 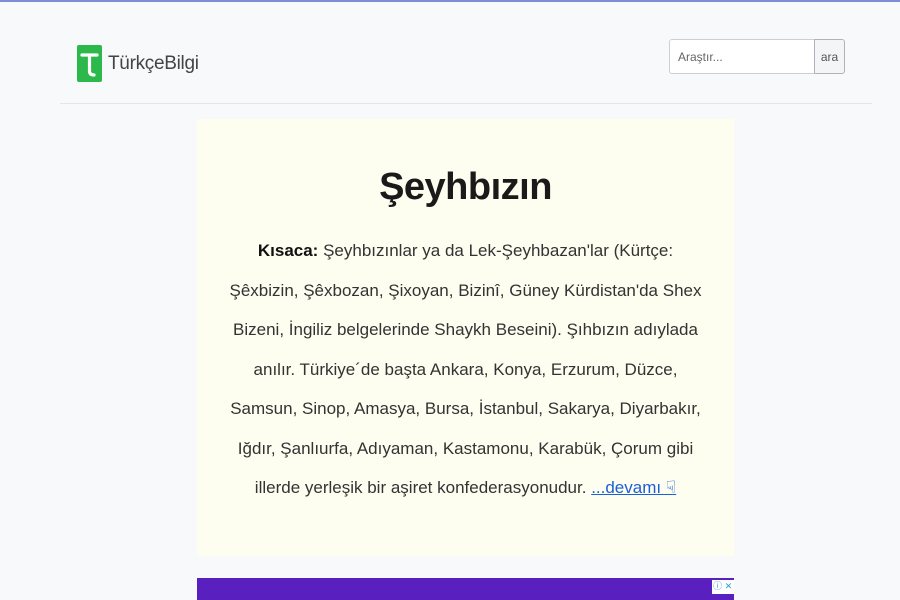 I want to click on article-title: Şeyhbızın, so click(x=465, y=187).